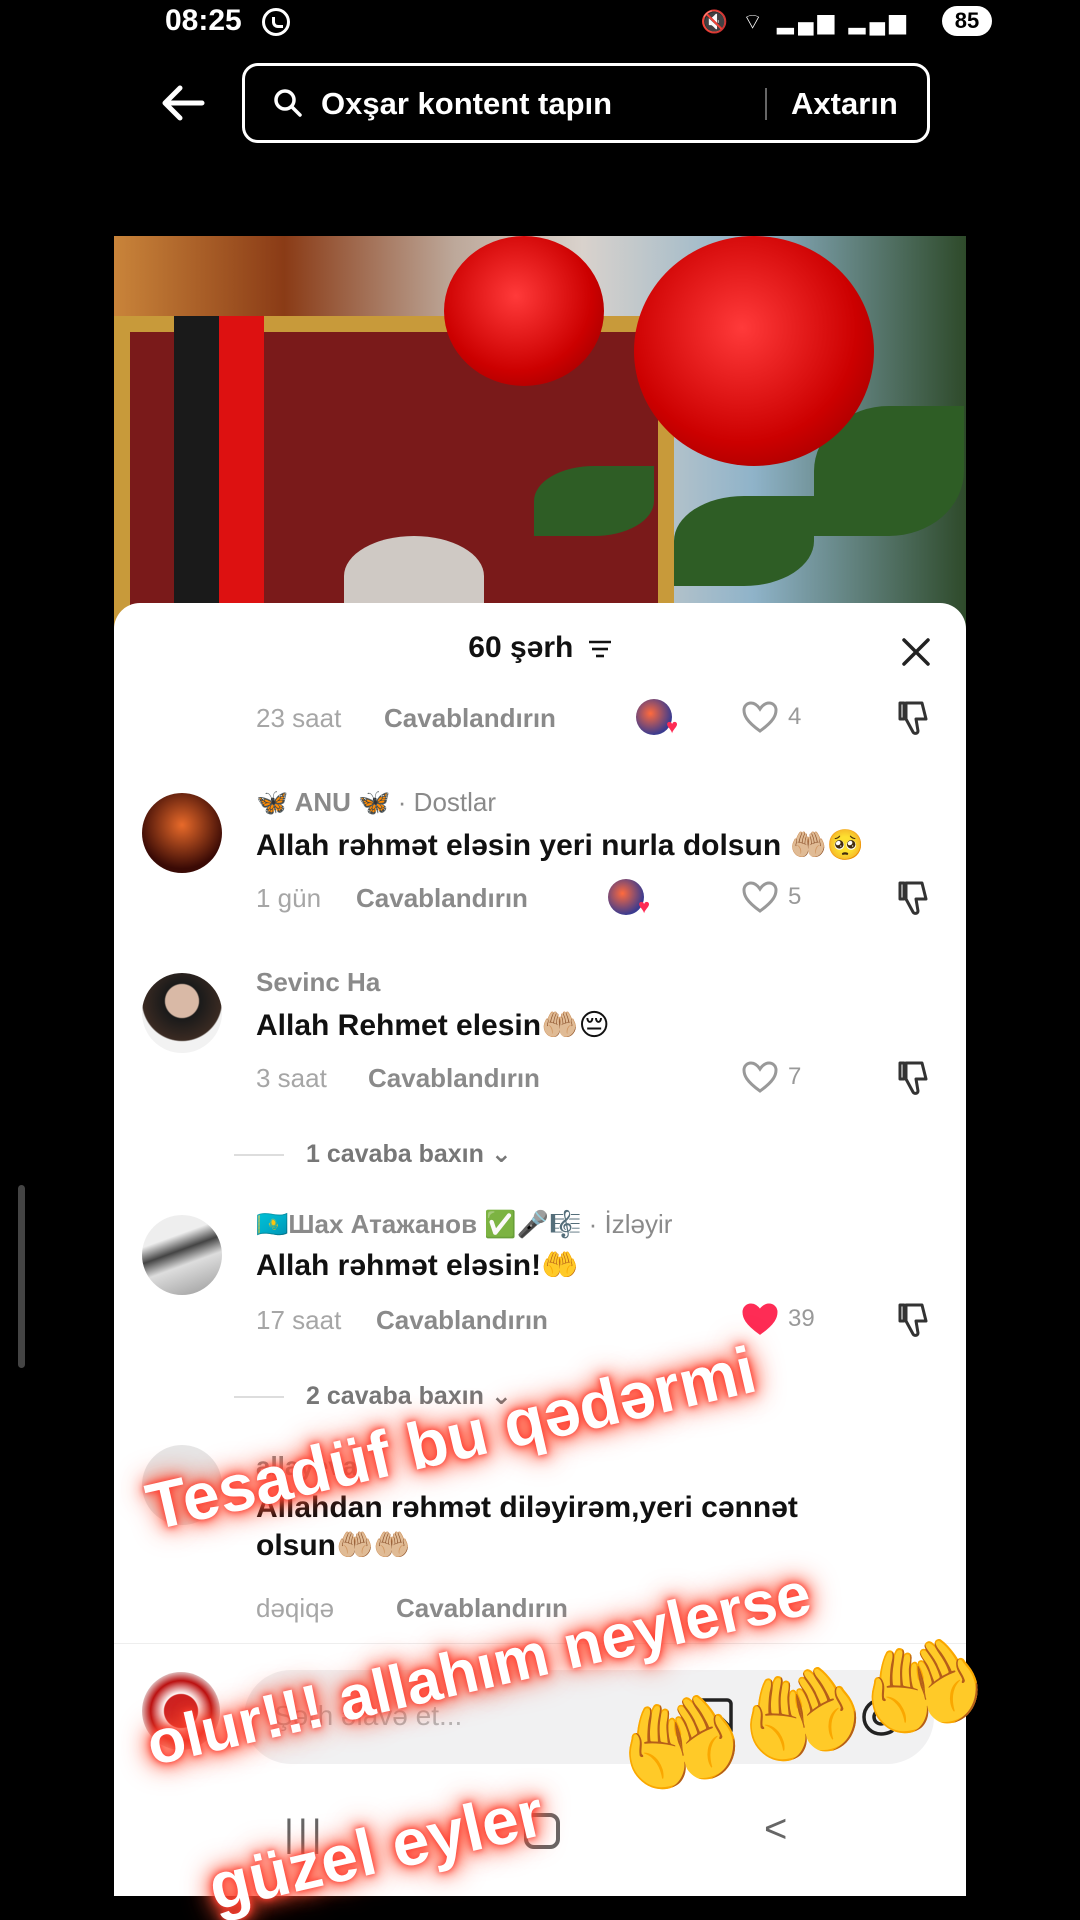 The width and height of the screenshot is (1080, 1920). Describe the element at coordinates (600, 649) in the screenshot. I see `sort-icon` at that location.